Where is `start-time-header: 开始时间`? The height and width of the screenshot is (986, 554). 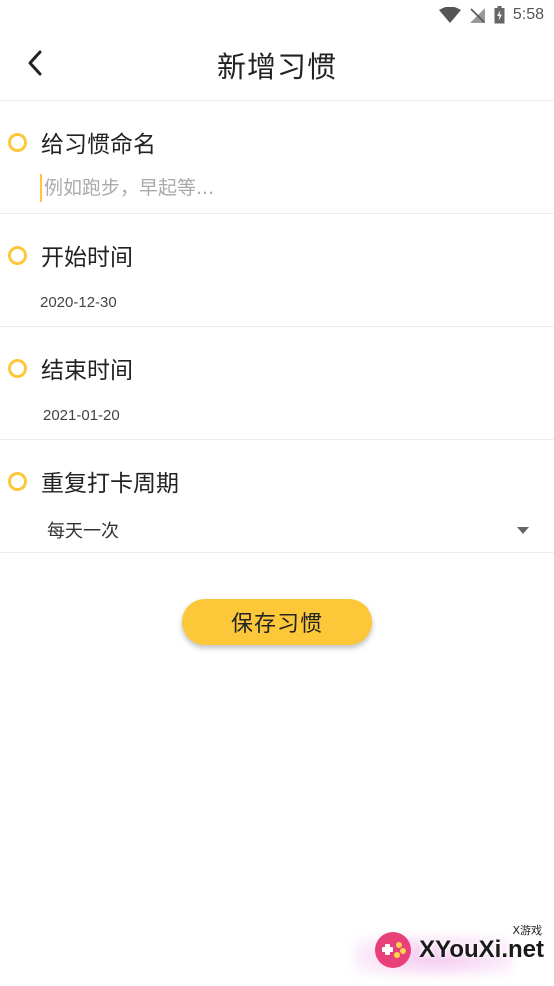 start-time-header: 开始时间 is located at coordinates (70, 255).